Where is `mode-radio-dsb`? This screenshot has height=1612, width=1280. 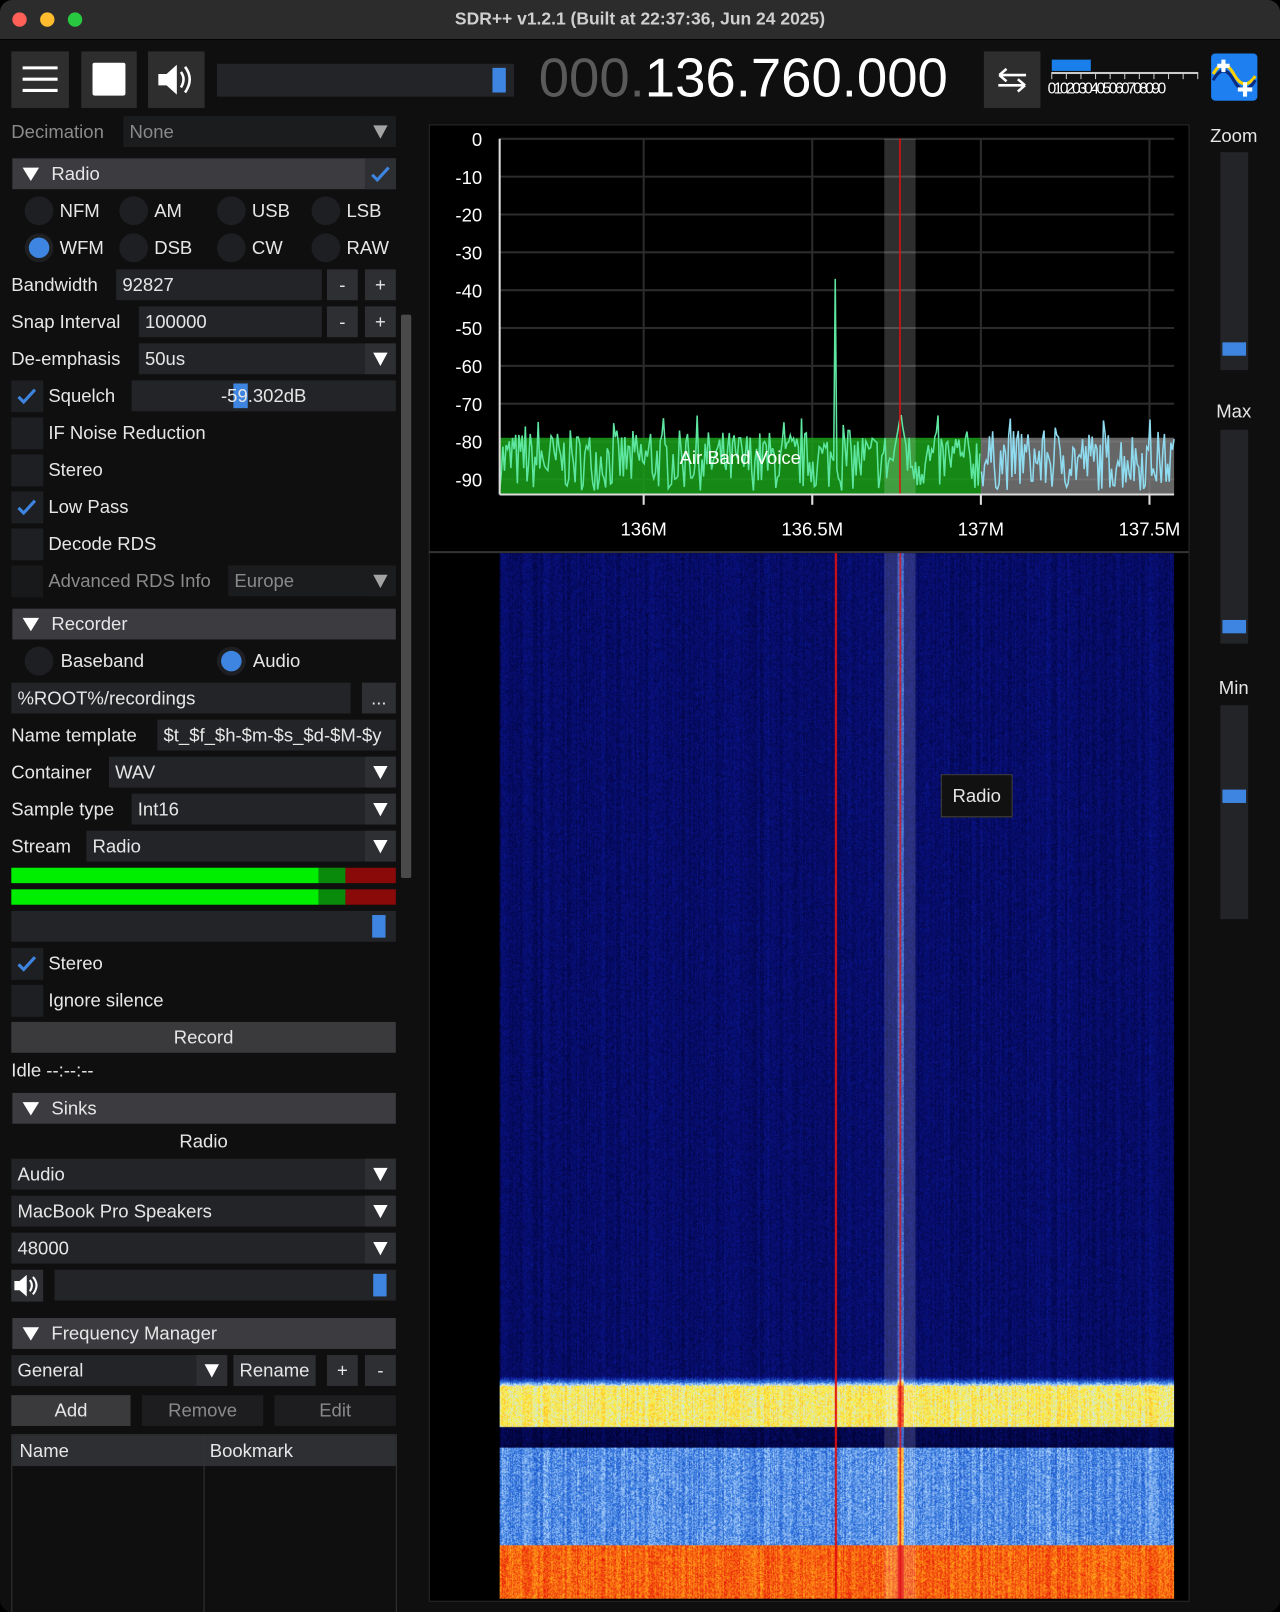 mode-radio-dsb is located at coordinates (134, 248).